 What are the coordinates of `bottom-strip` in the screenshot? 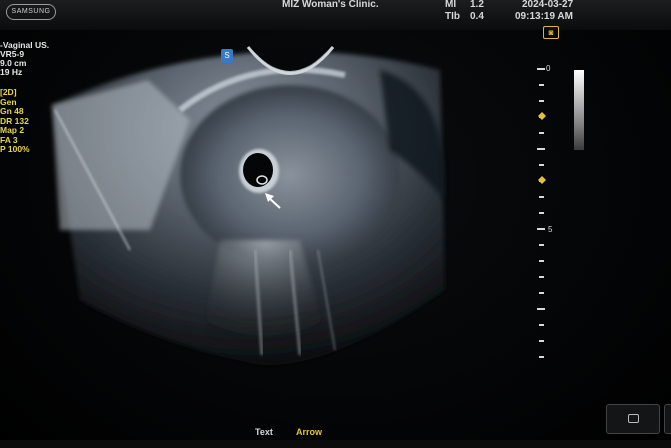 It's located at (335, 444).